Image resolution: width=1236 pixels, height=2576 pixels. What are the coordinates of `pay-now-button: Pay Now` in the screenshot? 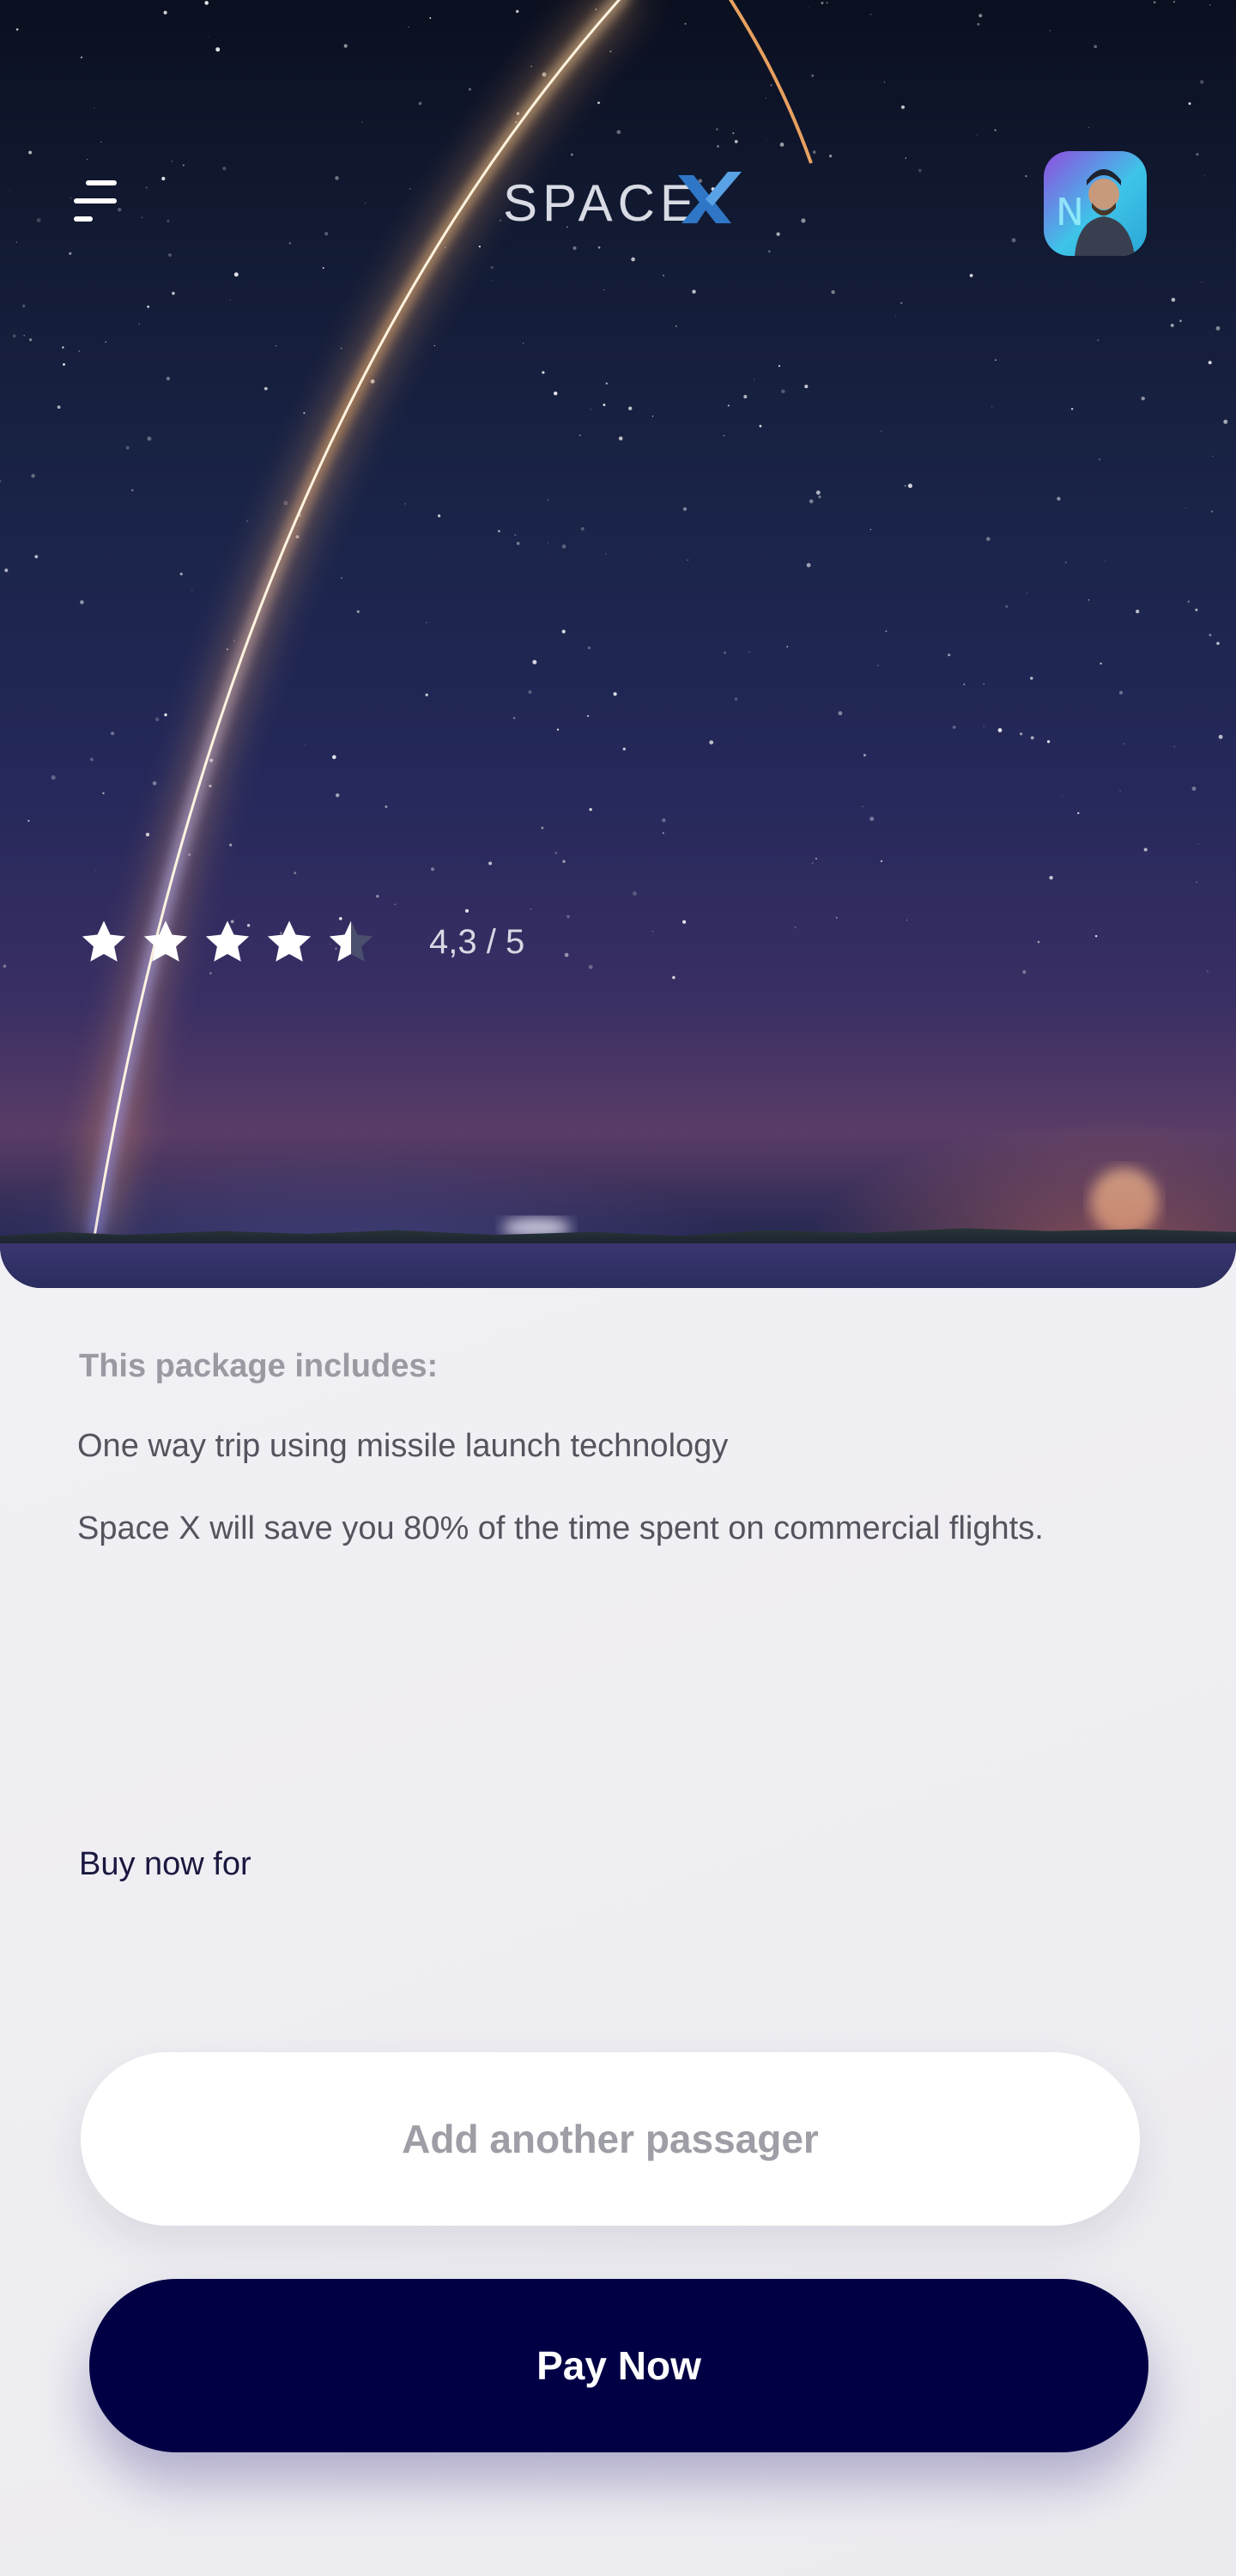 It's located at (618, 2365).